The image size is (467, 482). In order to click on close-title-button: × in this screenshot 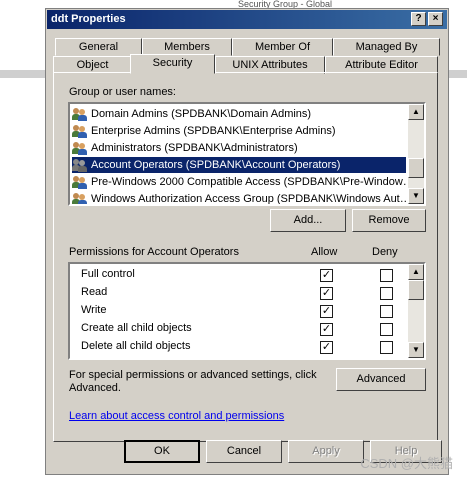, I will do `click(435, 19)`.